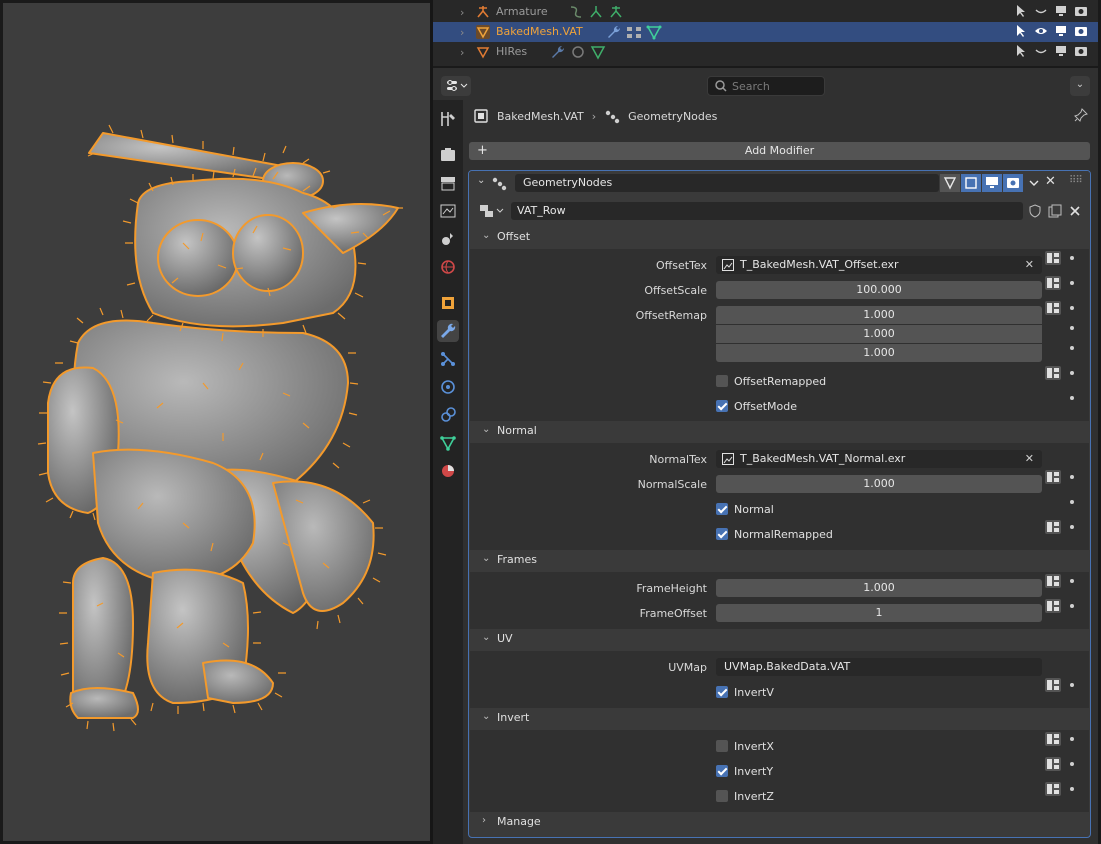 This screenshot has height=844, width=1101. Describe the element at coordinates (745, 796) in the screenshot. I see `invert-z-checkbox: InvertZ` at that location.